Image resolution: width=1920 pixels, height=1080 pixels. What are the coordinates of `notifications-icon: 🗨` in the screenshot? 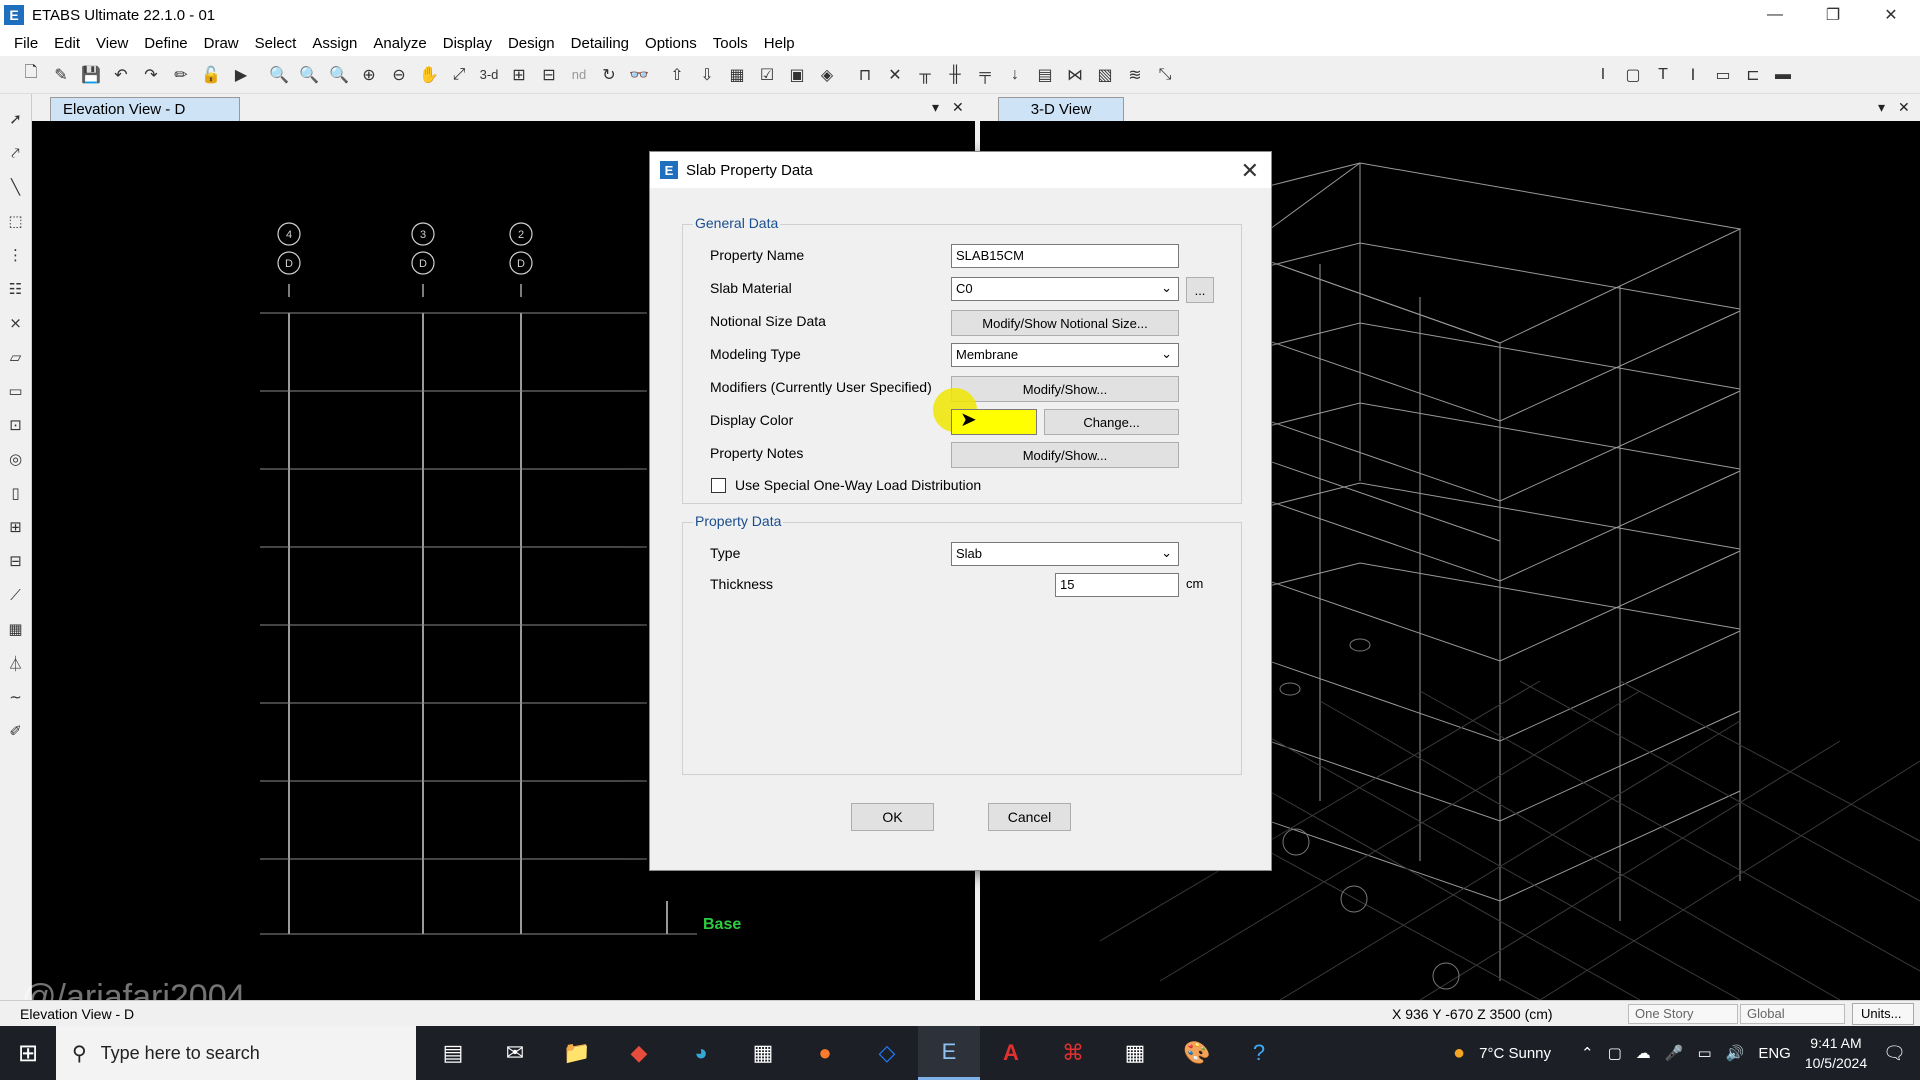 It's located at (1894, 1053).